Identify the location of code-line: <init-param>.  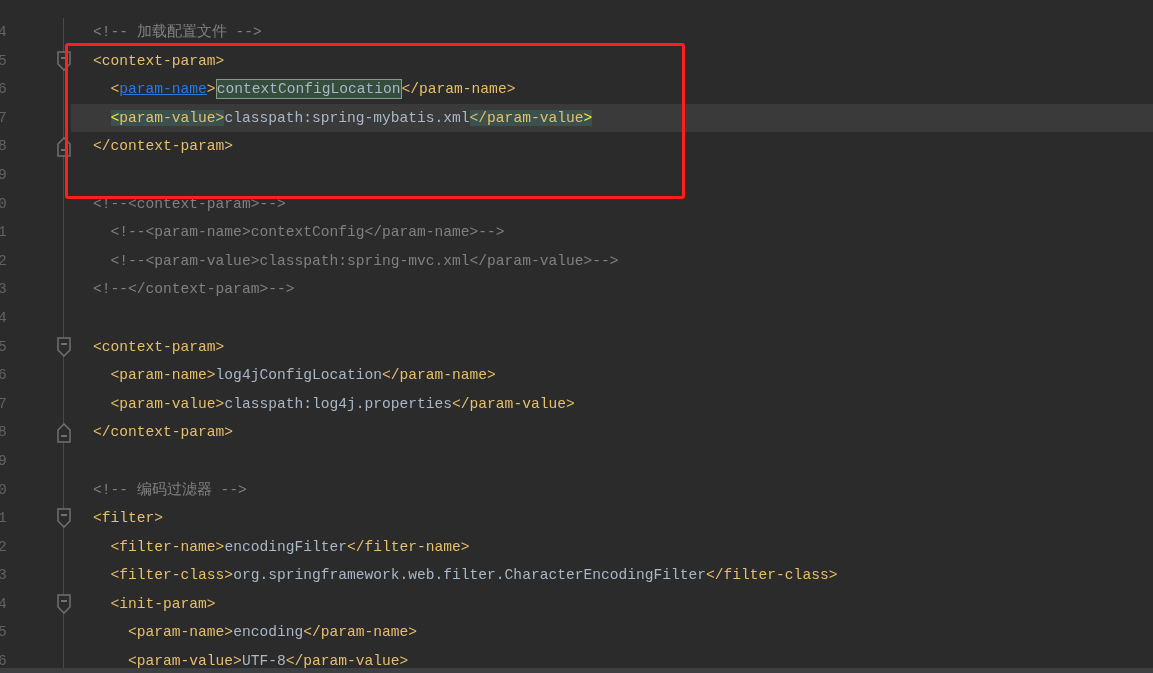
(162, 603).